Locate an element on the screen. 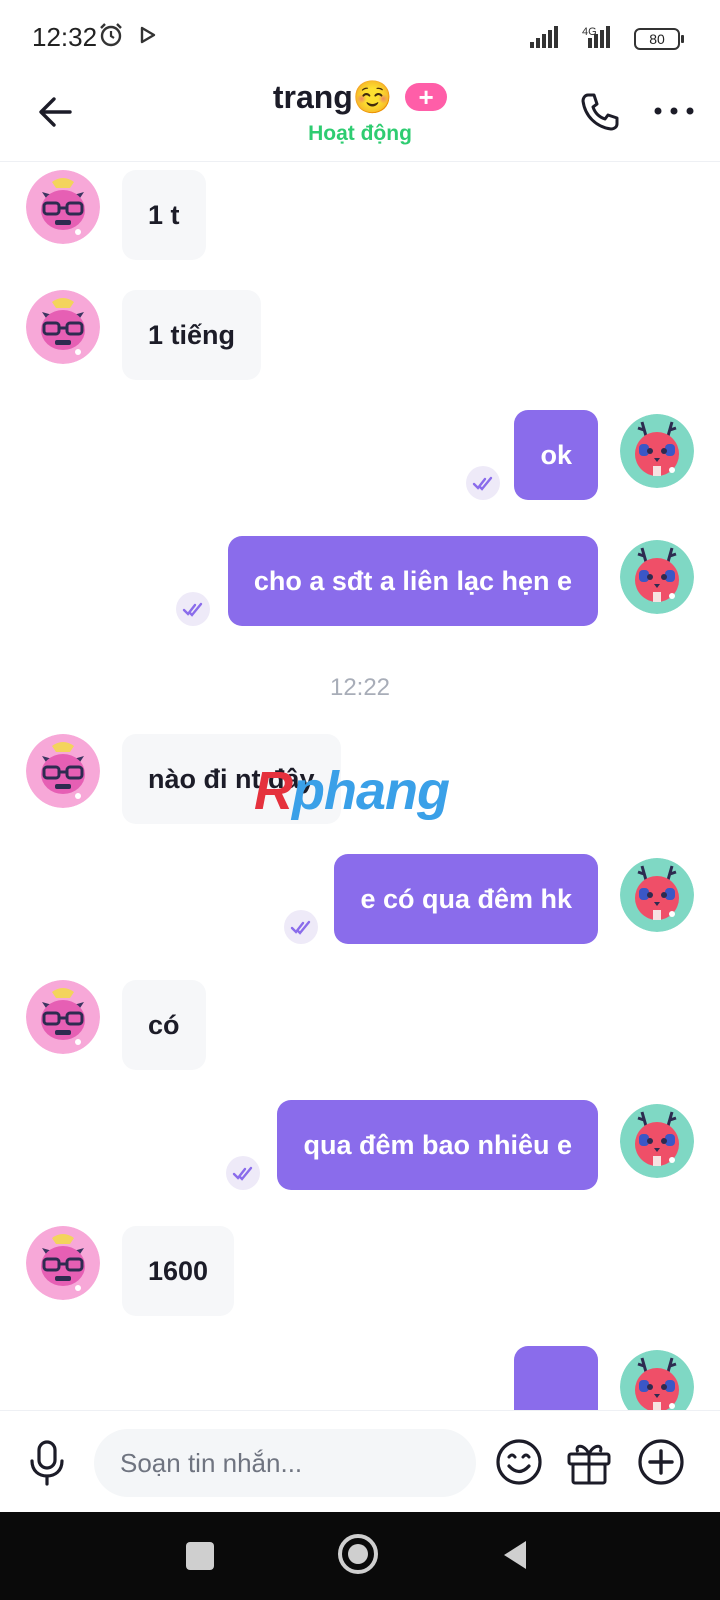  plus-badge: + is located at coordinates (426, 97).